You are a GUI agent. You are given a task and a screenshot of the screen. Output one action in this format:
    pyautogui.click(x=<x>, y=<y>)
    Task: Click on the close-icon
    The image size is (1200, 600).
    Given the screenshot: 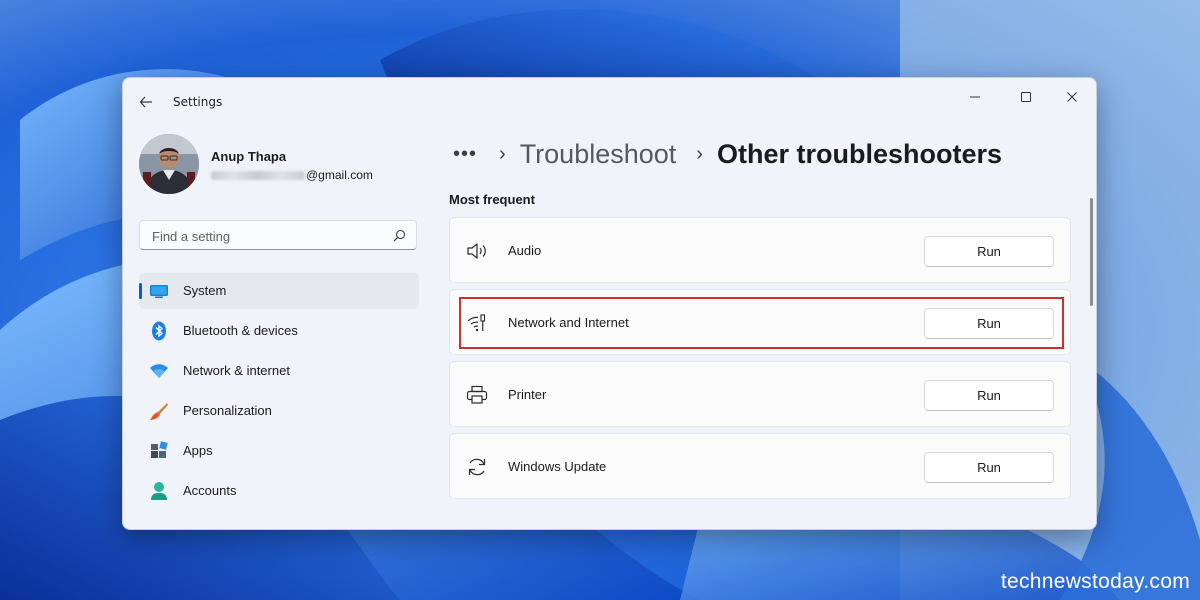 What is the action you would take?
    pyautogui.click(x=1072, y=97)
    